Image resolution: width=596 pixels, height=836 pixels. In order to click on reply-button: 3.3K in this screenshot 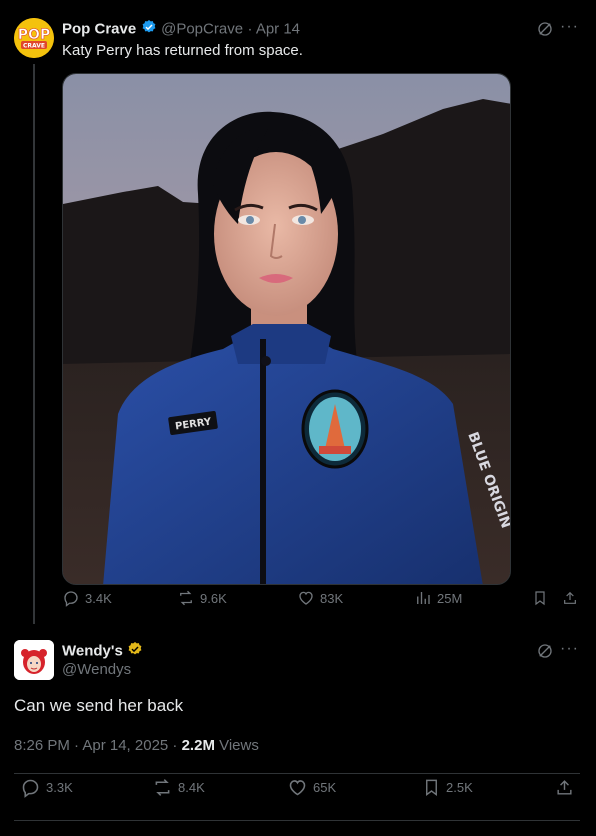, I will do `click(46, 787)`.